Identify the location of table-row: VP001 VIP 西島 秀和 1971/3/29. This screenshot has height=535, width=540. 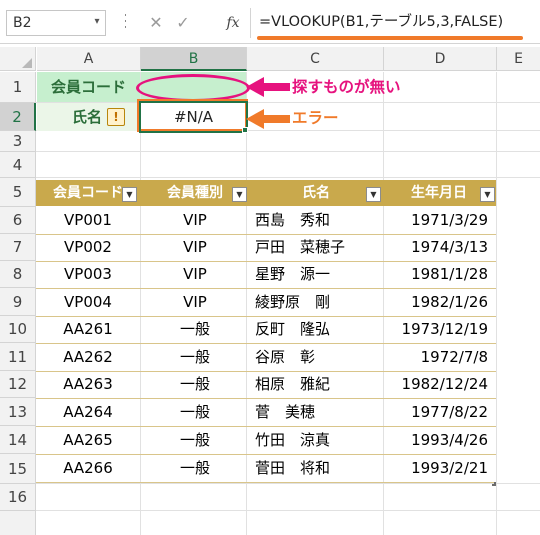
(266, 220).